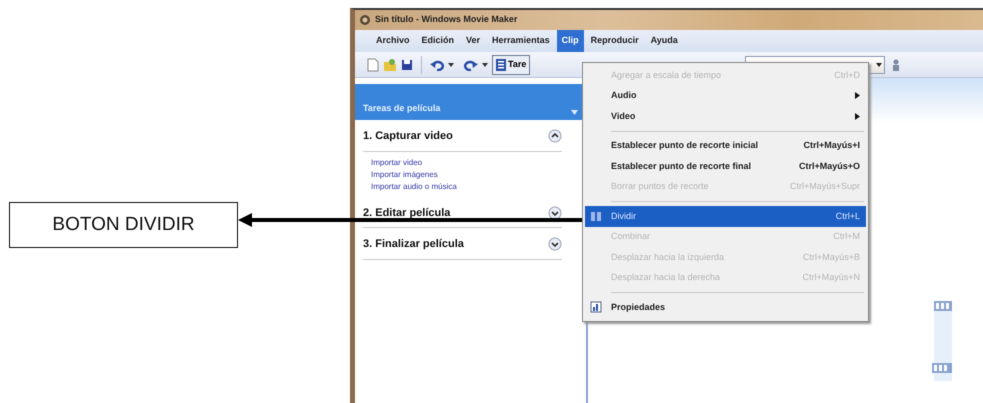  I want to click on window-title: Sin título - Windows Movie Maker, so click(446, 19).